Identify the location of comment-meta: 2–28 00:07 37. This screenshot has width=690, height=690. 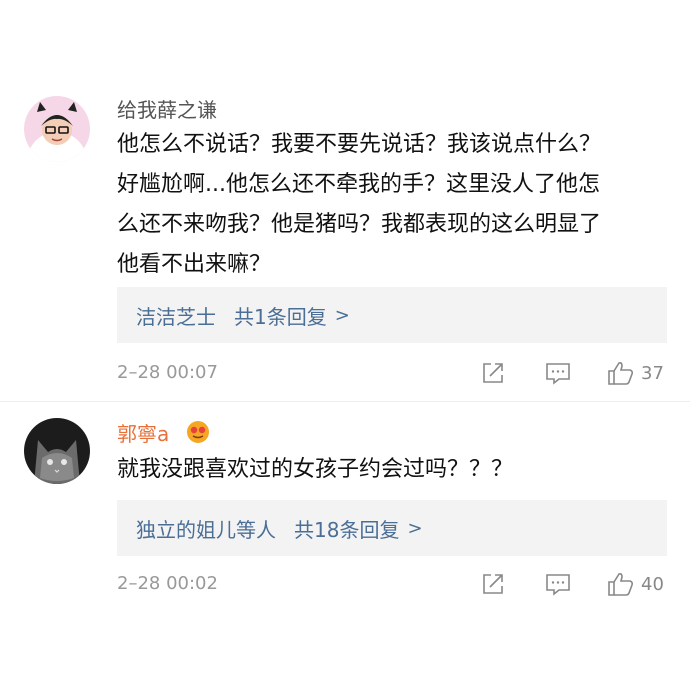
(394, 373).